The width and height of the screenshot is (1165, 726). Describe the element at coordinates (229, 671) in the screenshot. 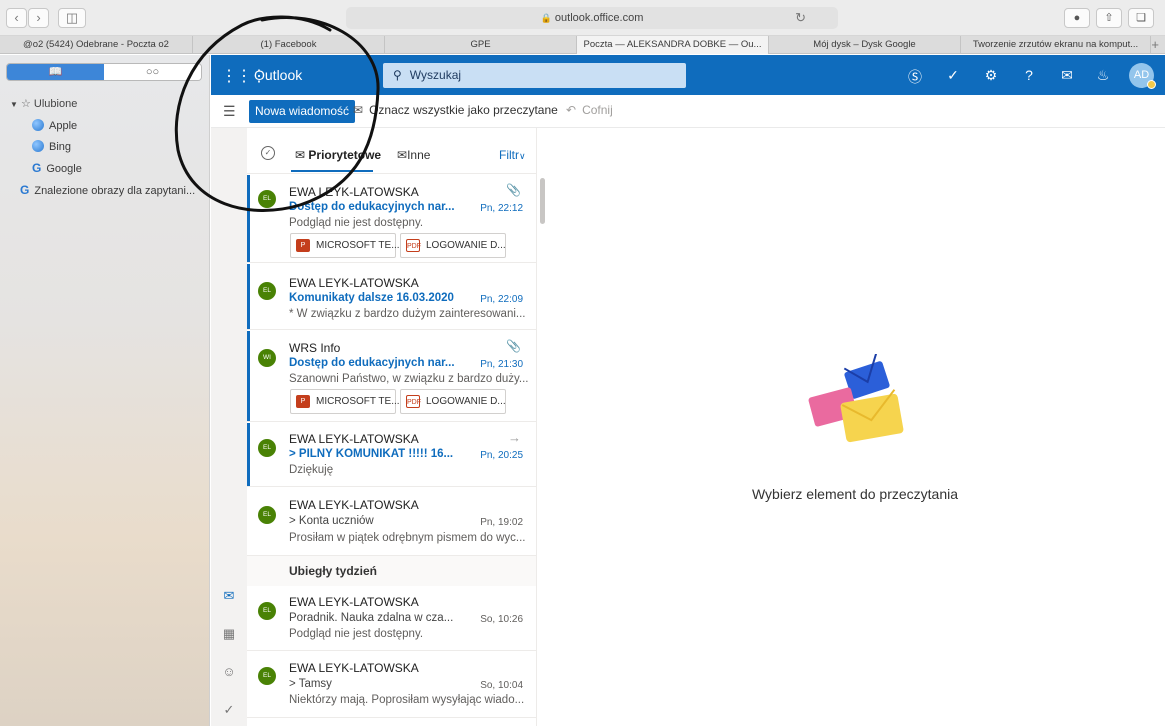

I see `people-icon: ☺` at that location.